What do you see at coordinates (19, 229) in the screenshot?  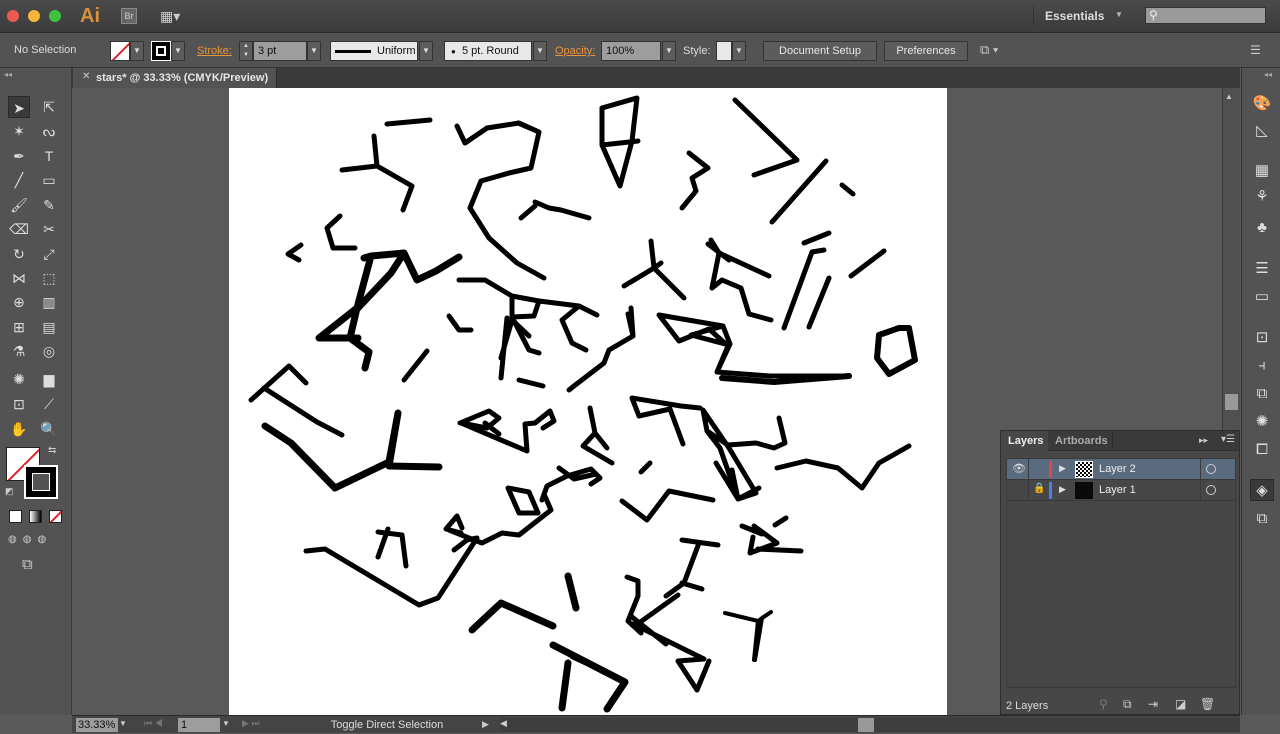 I see `eraser-tool-icon: ⌫` at bounding box center [19, 229].